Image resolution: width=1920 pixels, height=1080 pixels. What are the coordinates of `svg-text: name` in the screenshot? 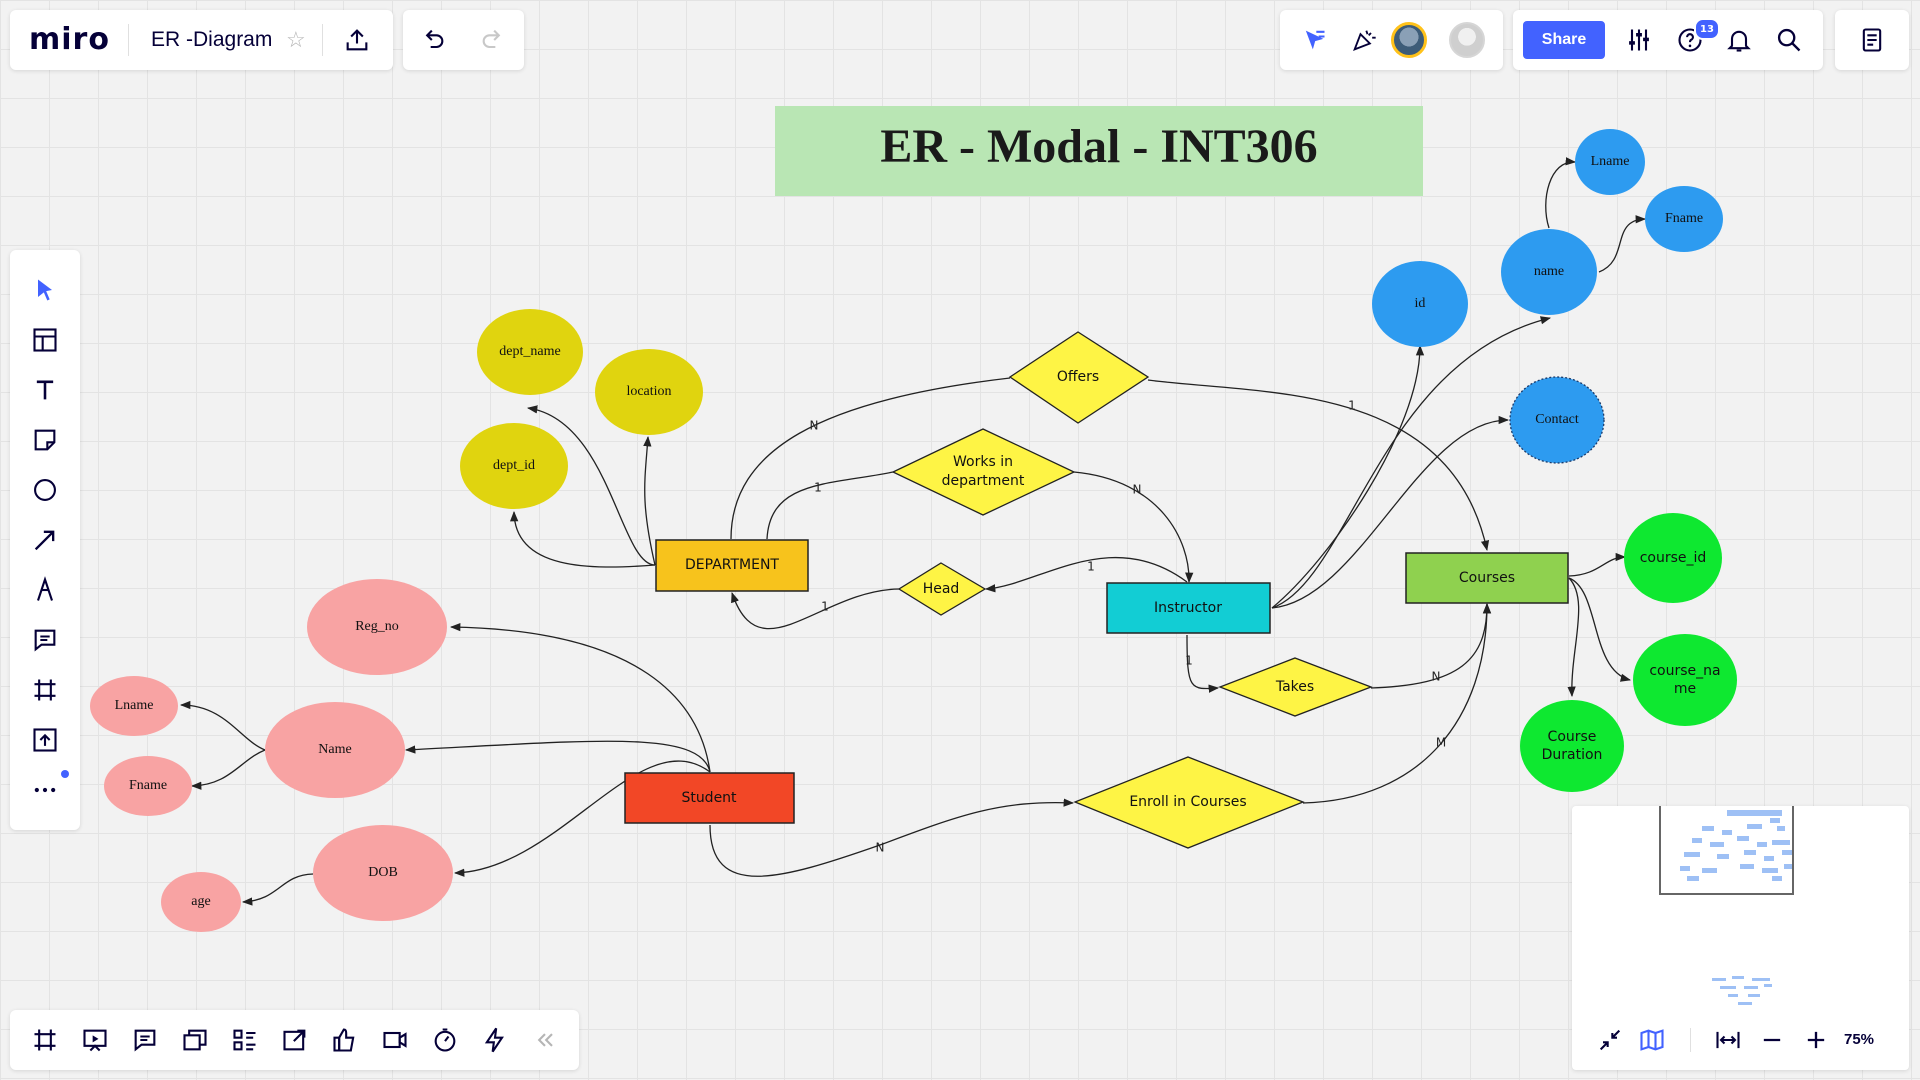 It's located at (1549, 271).